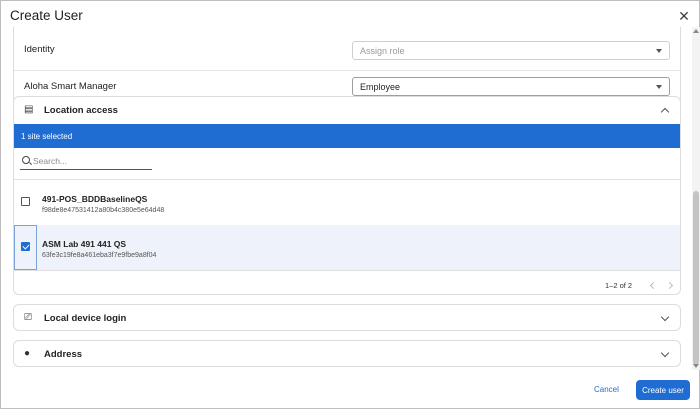 This screenshot has width=700, height=409. Describe the element at coordinates (696, 278) in the screenshot. I see `scrollbar-thumb` at that location.